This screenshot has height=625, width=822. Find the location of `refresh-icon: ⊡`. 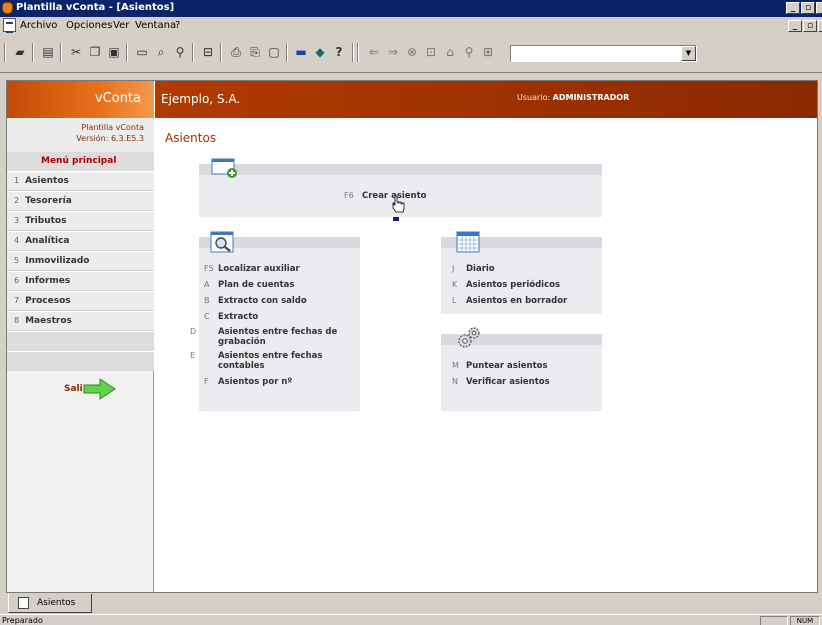

refresh-icon: ⊡ is located at coordinates (431, 52).